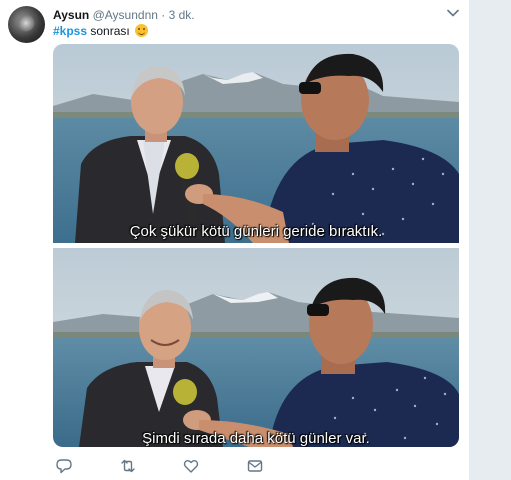  What do you see at coordinates (71, 15) in the screenshot?
I see `display-name: Aysun` at bounding box center [71, 15].